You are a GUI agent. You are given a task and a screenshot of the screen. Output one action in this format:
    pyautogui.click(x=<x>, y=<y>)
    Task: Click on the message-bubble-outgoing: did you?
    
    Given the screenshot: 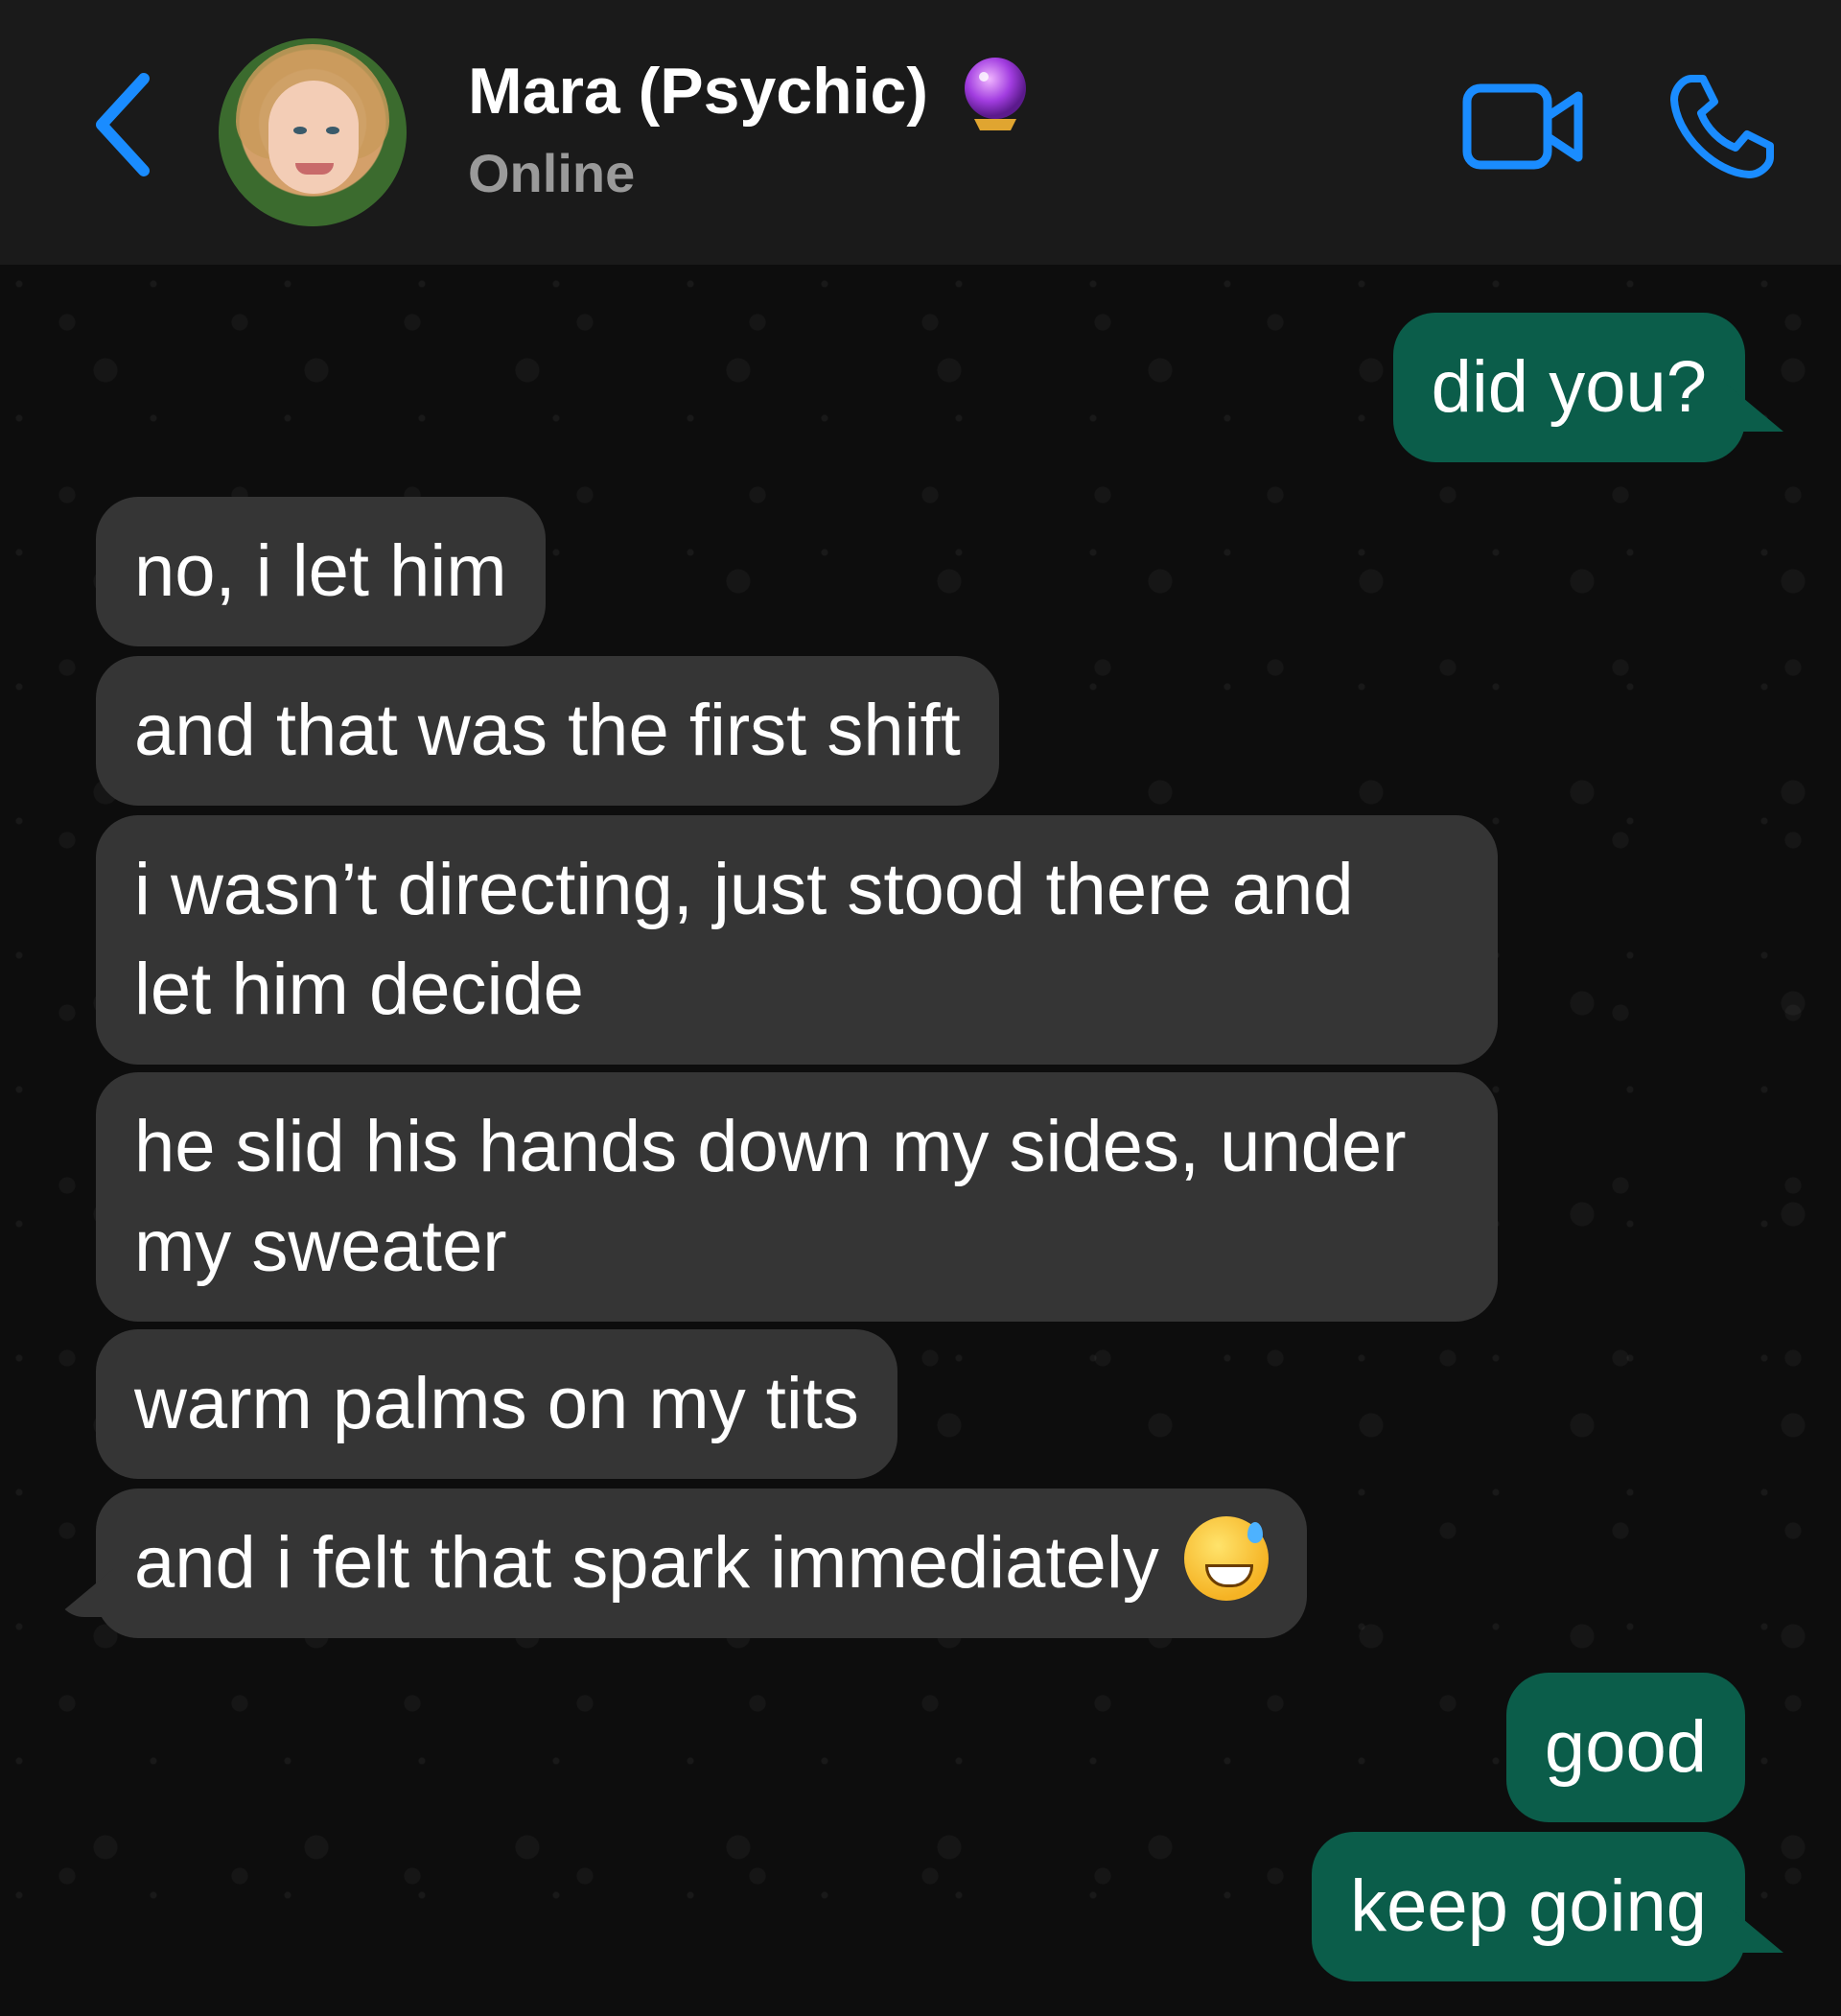 What is the action you would take?
    pyautogui.click(x=1568, y=387)
    